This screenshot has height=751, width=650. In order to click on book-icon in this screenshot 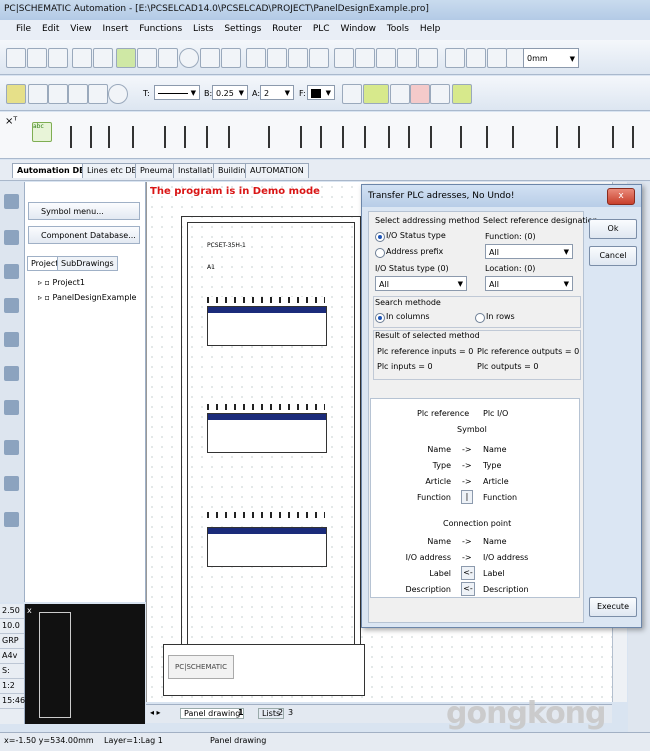, I will do `click(11, 237)`.